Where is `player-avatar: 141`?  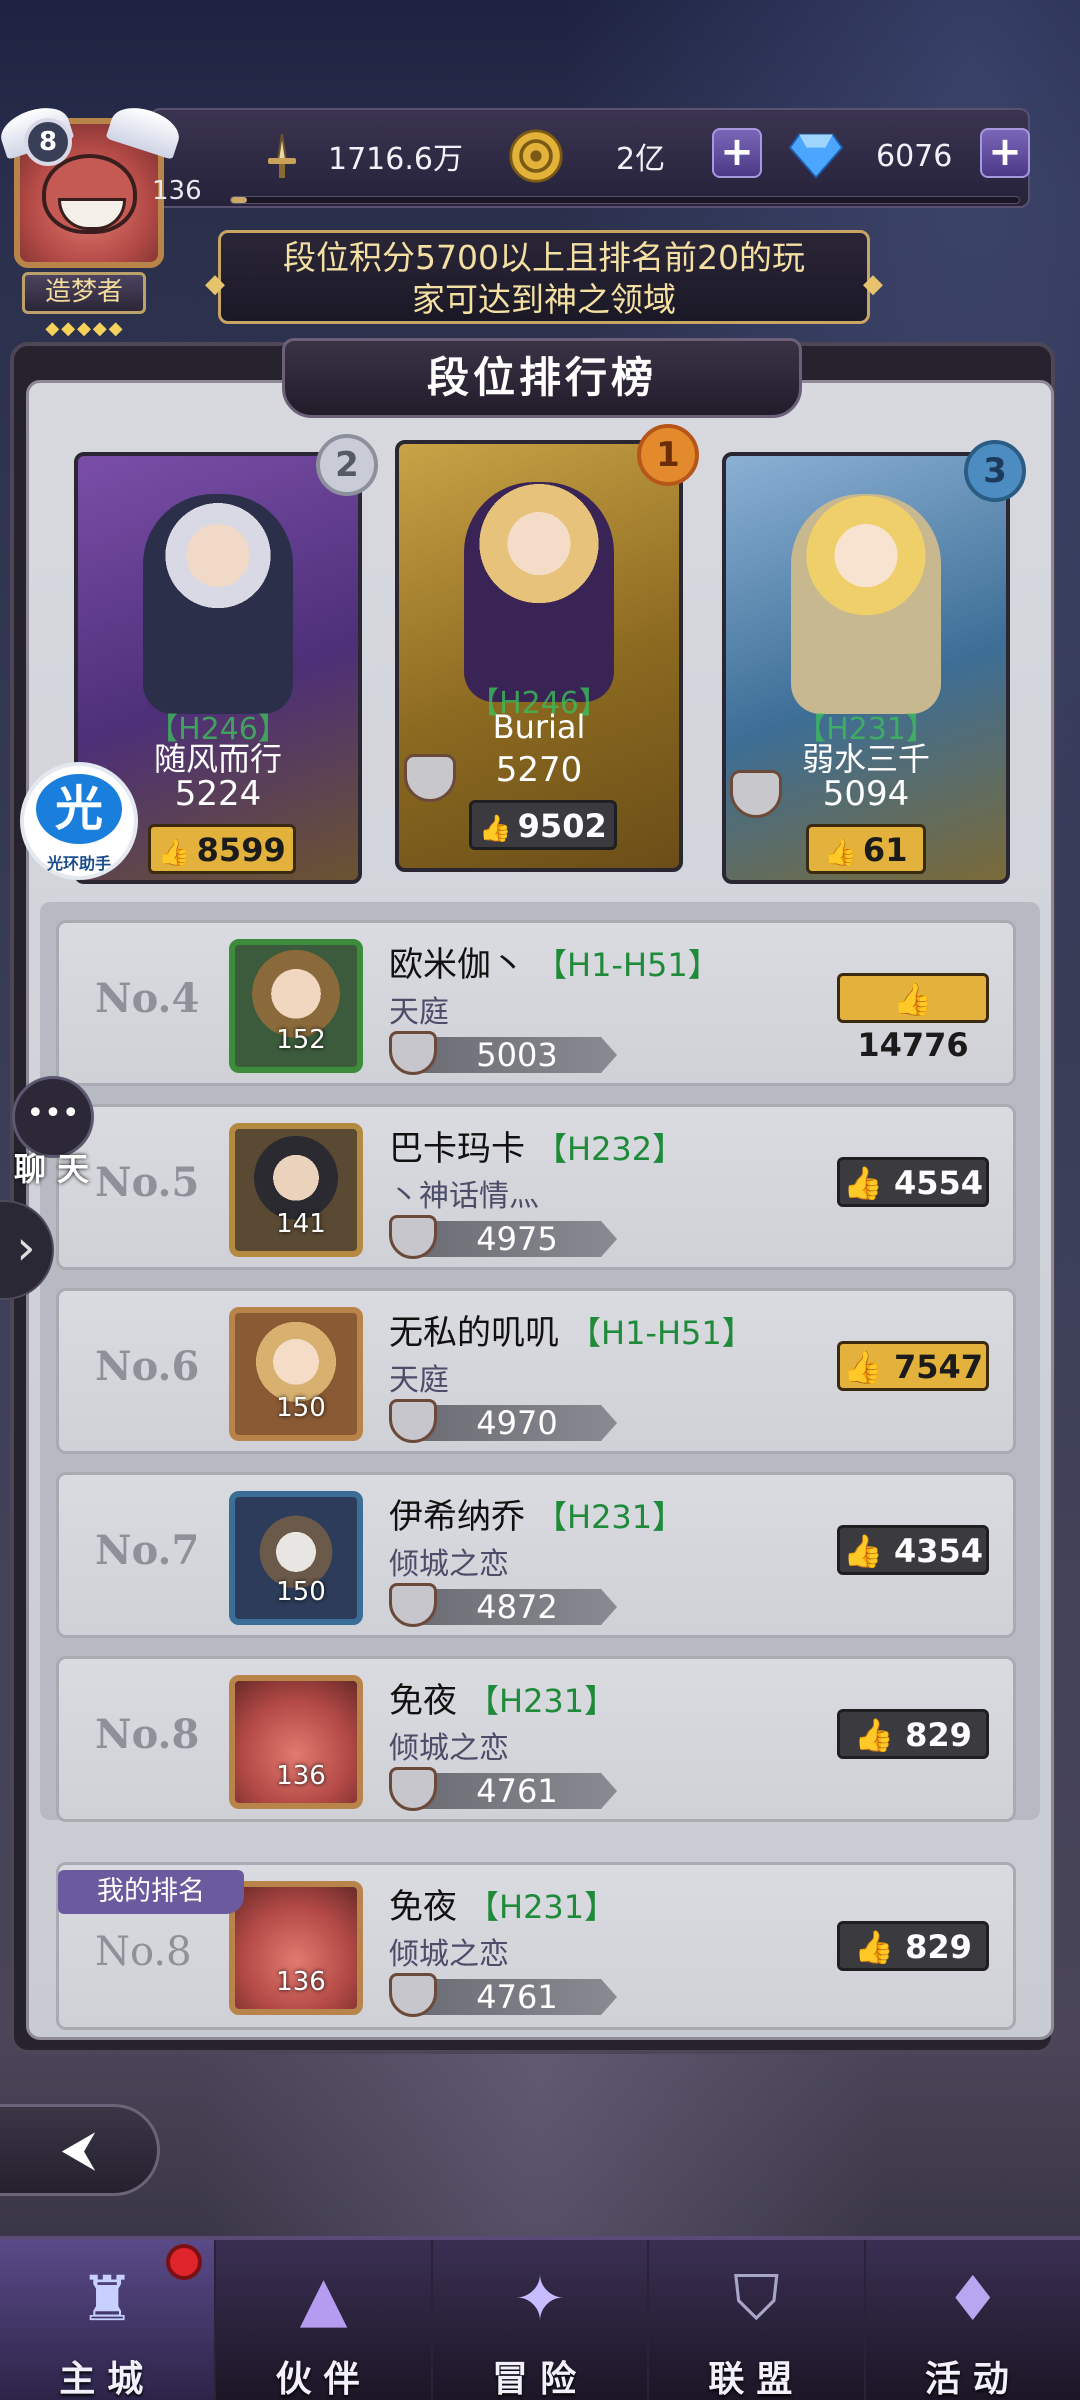 player-avatar: 141 is located at coordinates (296, 1190).